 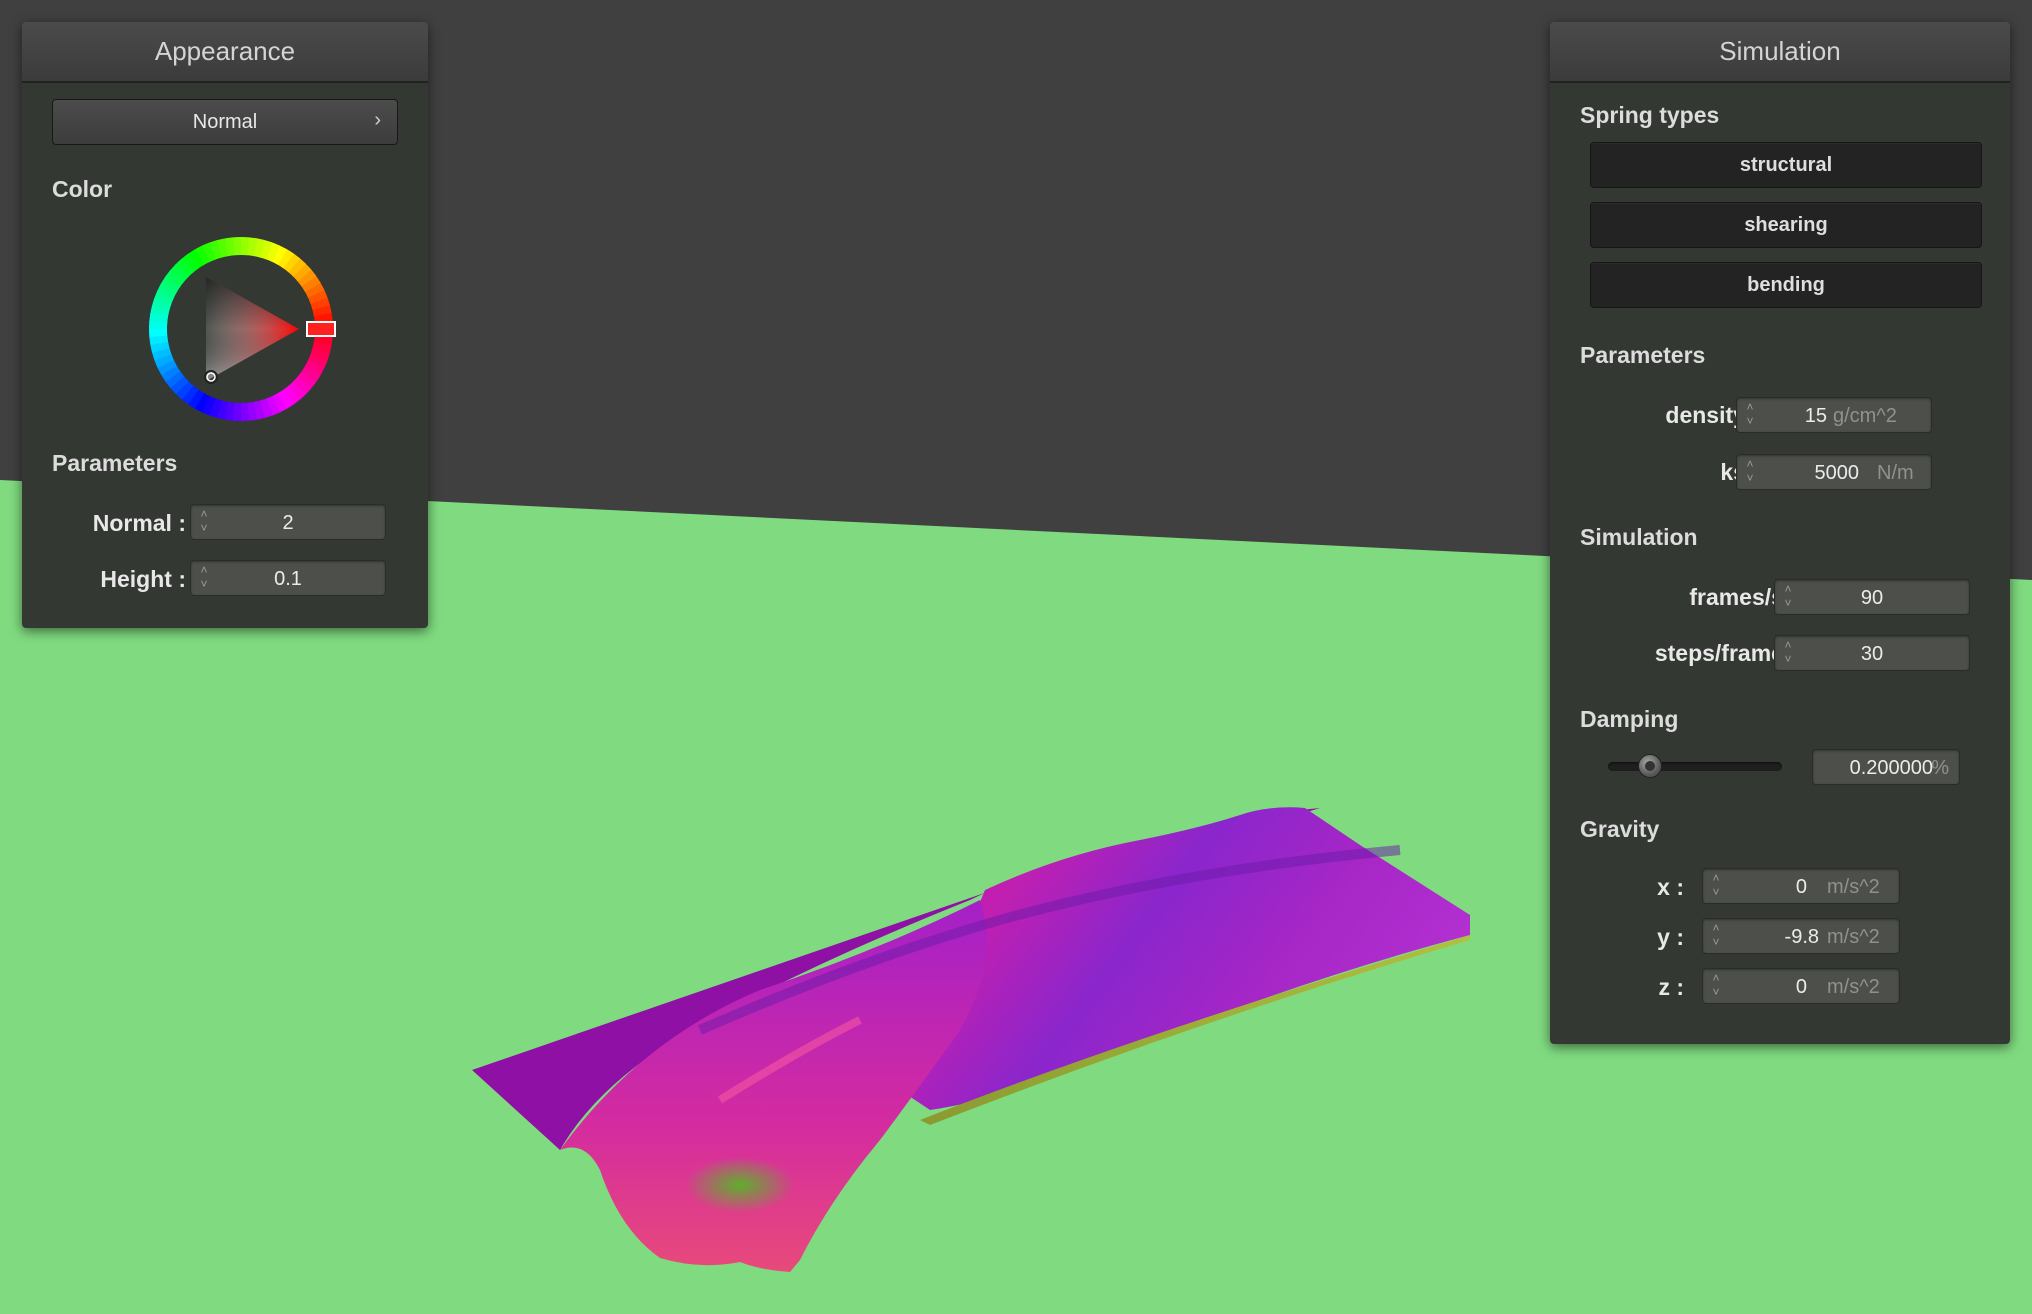 I want to click on gravity-z-stepper: ˄ ˅ 0 m/s^2, so click(x=1801, y=986).